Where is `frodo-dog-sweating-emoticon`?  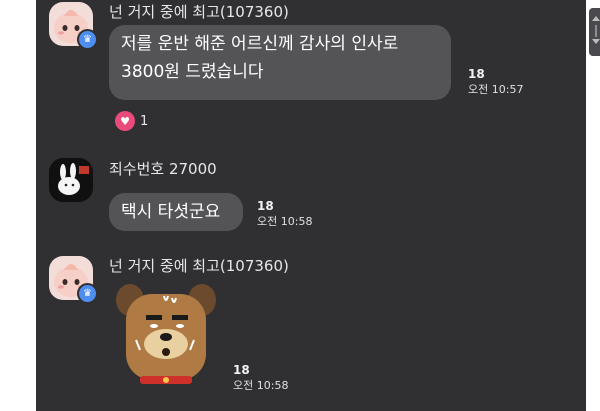 frodo-dog-sweating-emoticon is located at coordinates (166, 336).